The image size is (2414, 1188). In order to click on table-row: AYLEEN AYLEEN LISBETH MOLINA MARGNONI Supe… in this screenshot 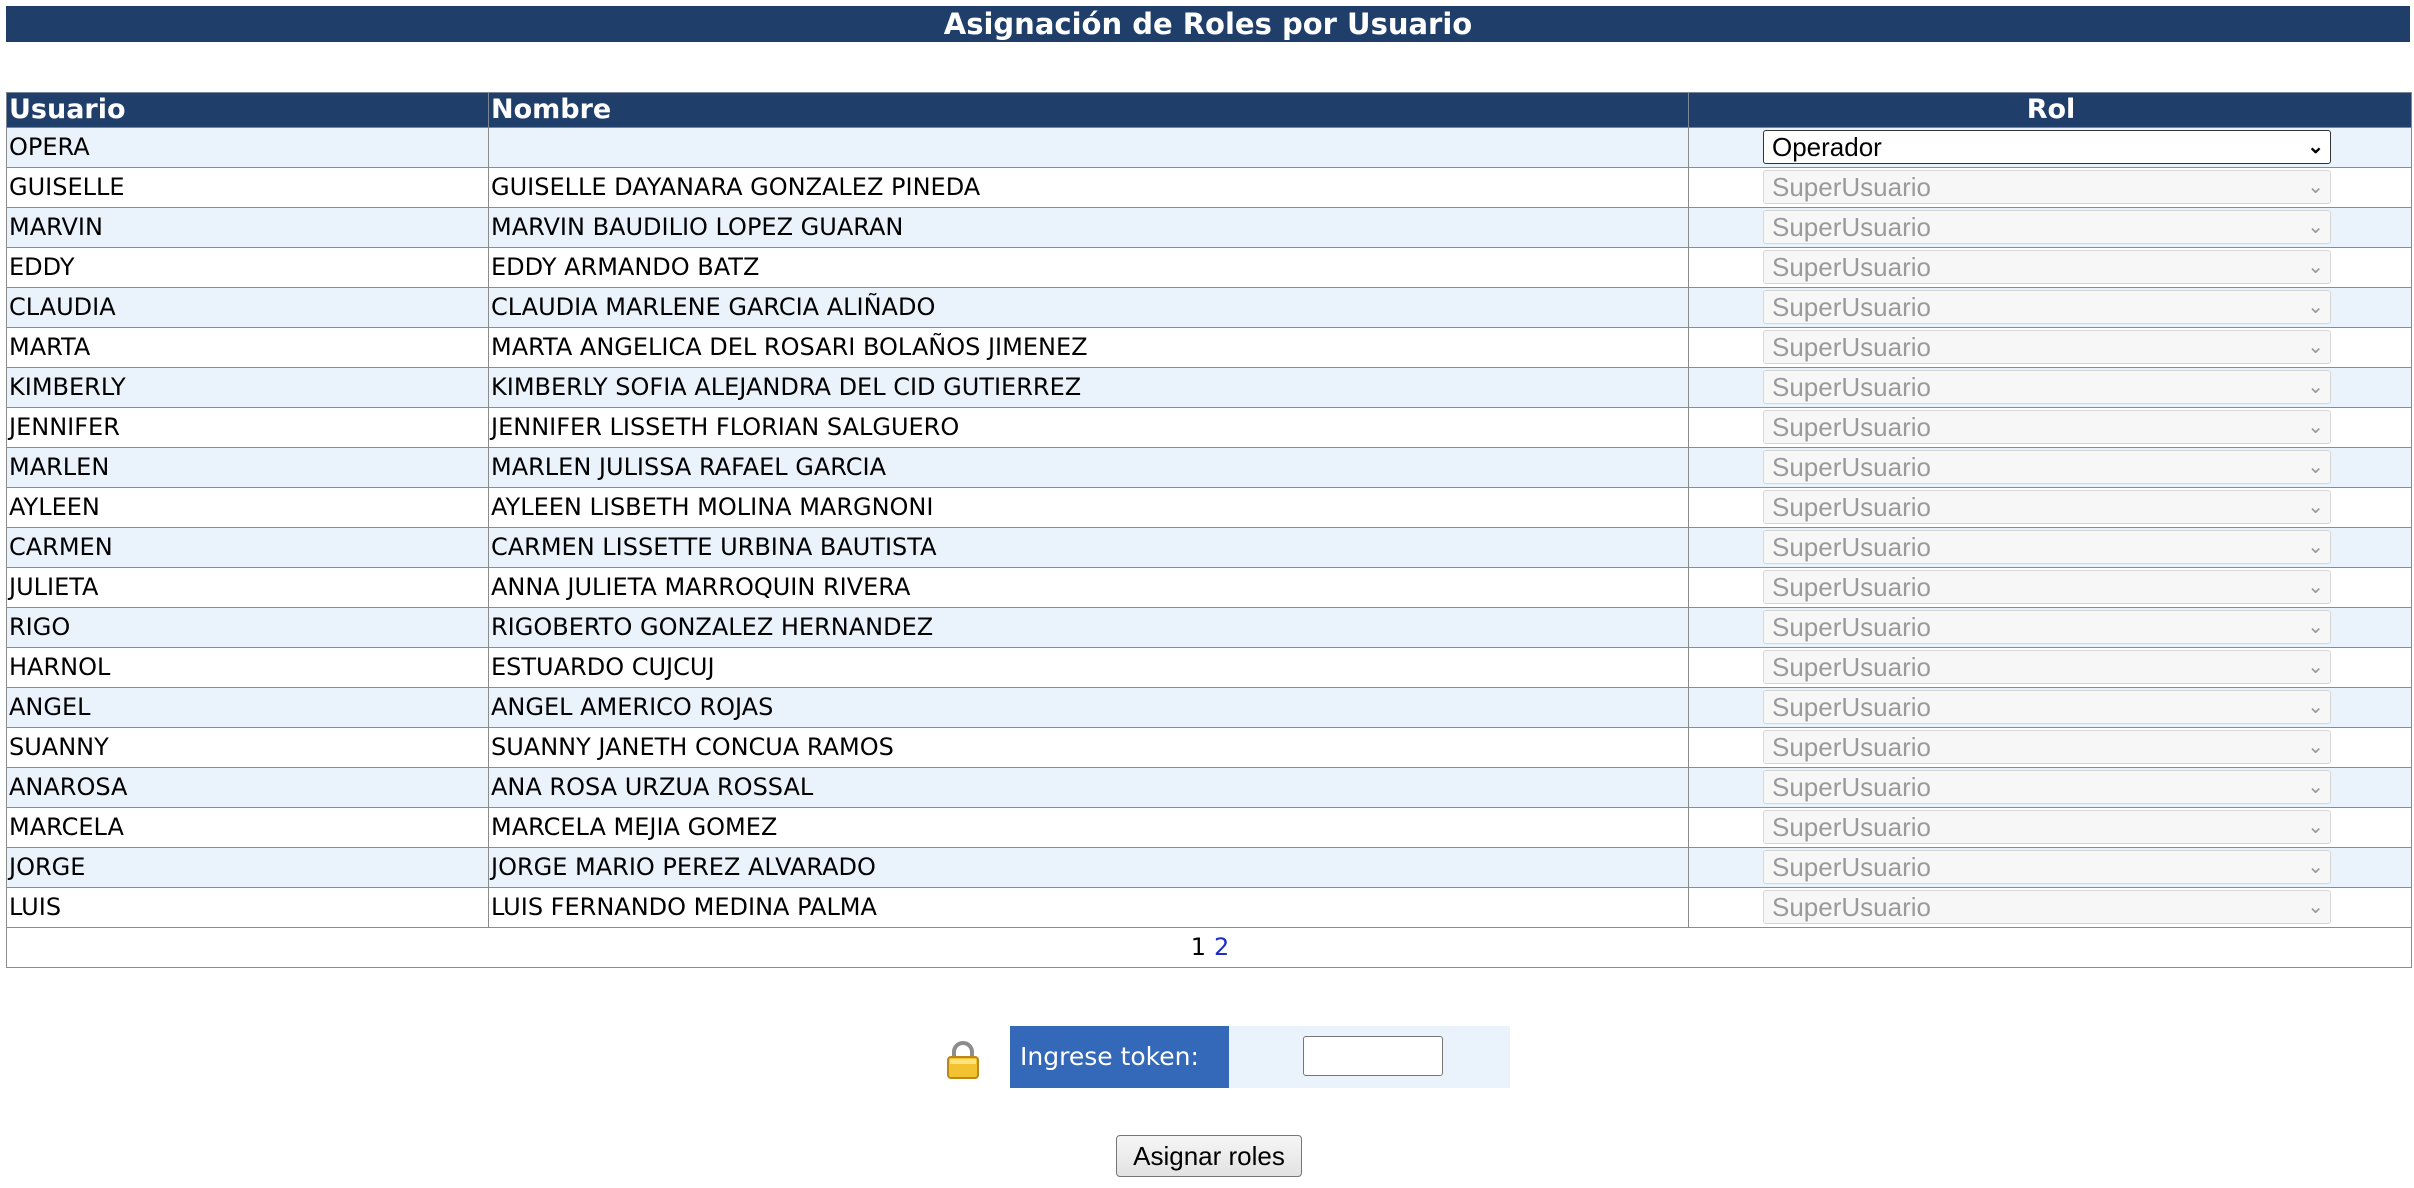, I will do `click(1209, 507)`.